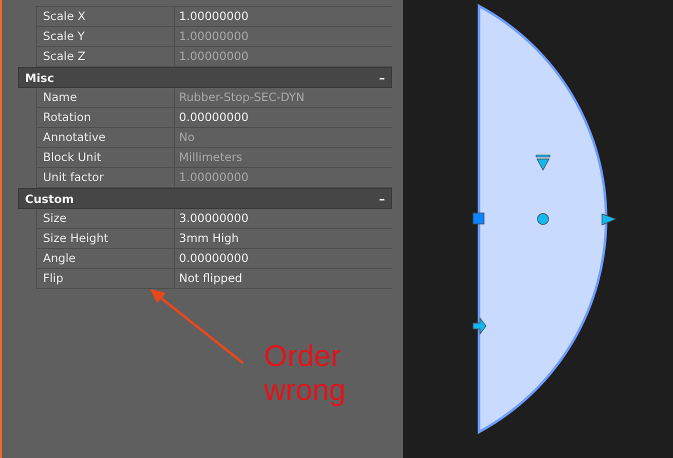 Image resolution: width=673 pixels, height=458 pixels. I want to click on property-label: Flip, so click(106, 278).